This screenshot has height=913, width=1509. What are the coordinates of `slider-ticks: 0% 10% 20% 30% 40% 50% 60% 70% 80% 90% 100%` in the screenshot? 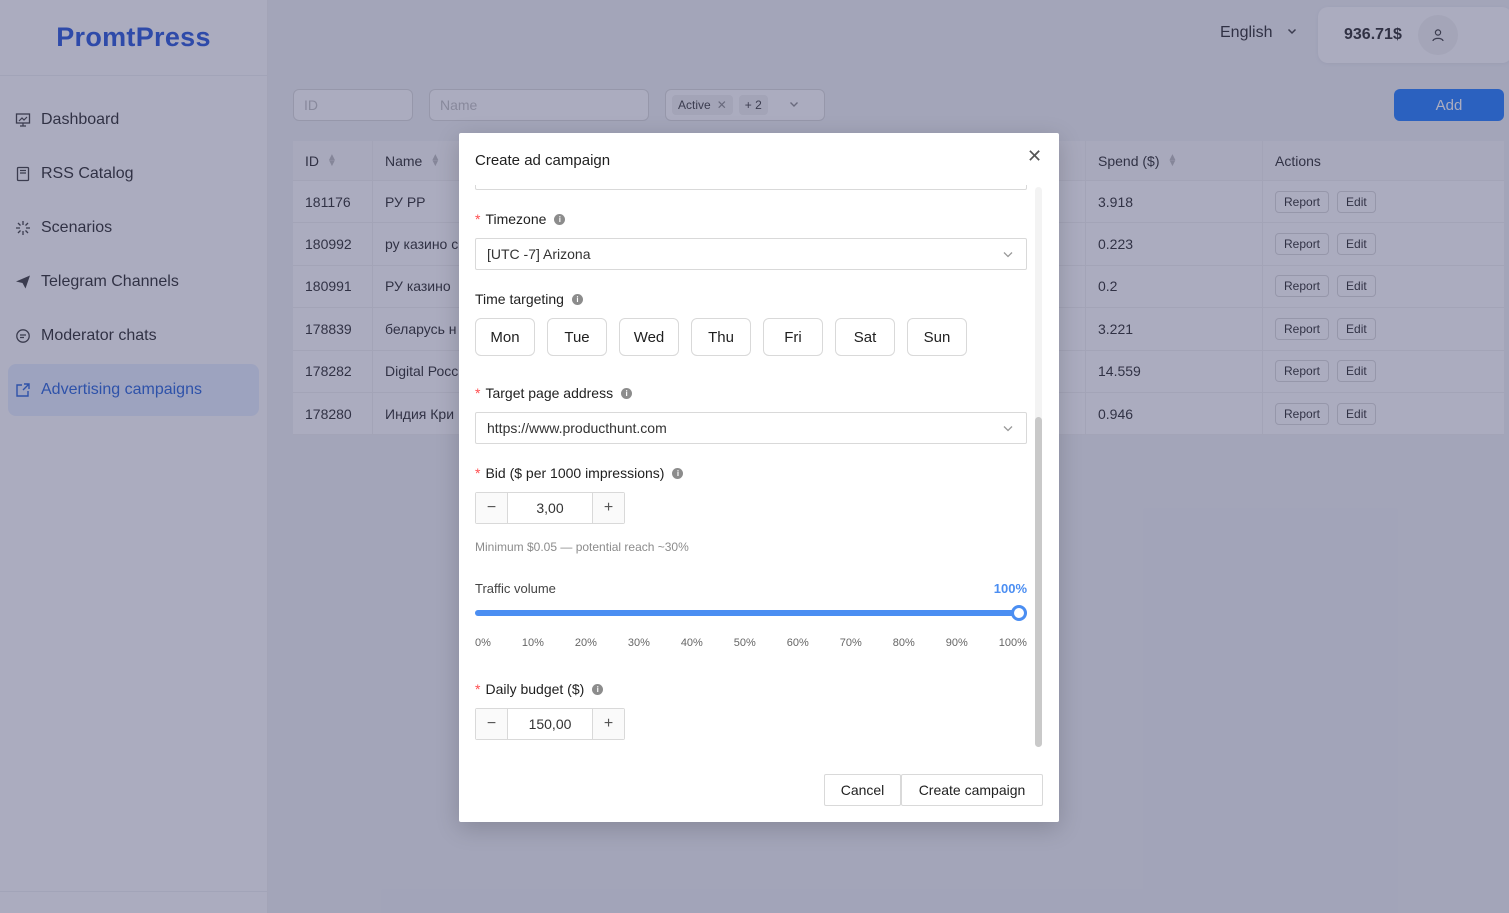 It's located at (751, 643).